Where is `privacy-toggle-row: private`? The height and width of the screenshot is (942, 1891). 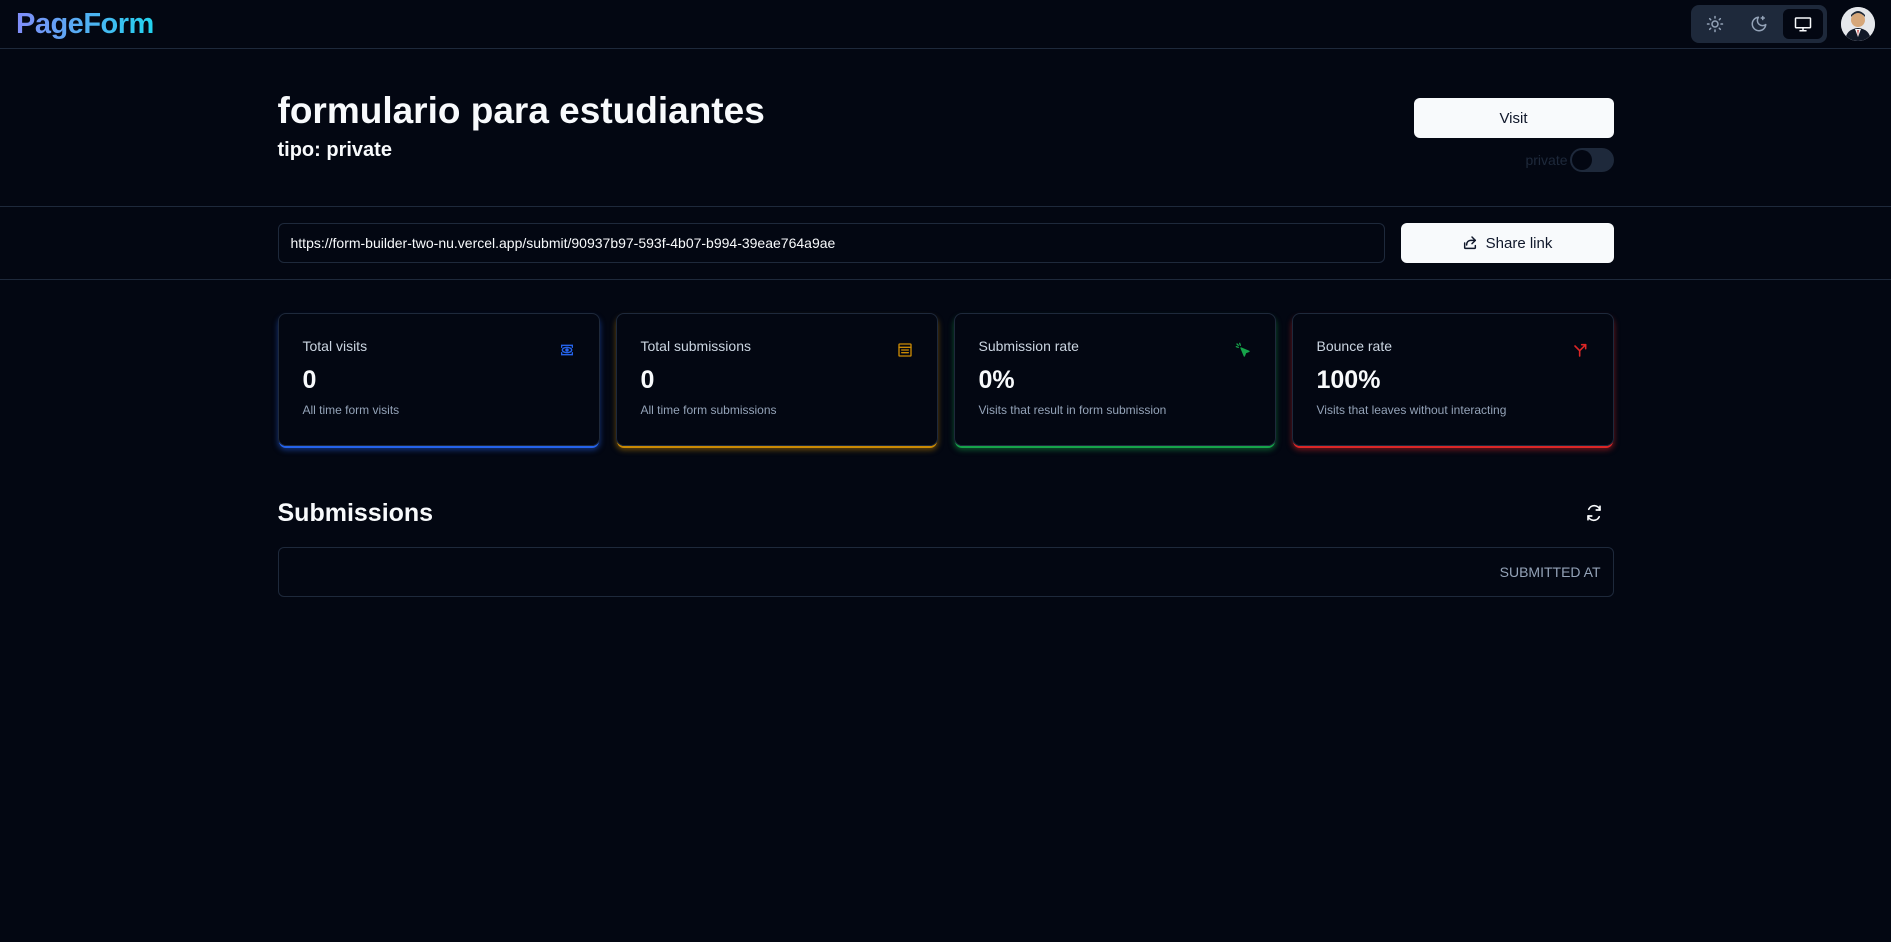 privacy-toggle-row: private is located at coordinates (1569, 160).